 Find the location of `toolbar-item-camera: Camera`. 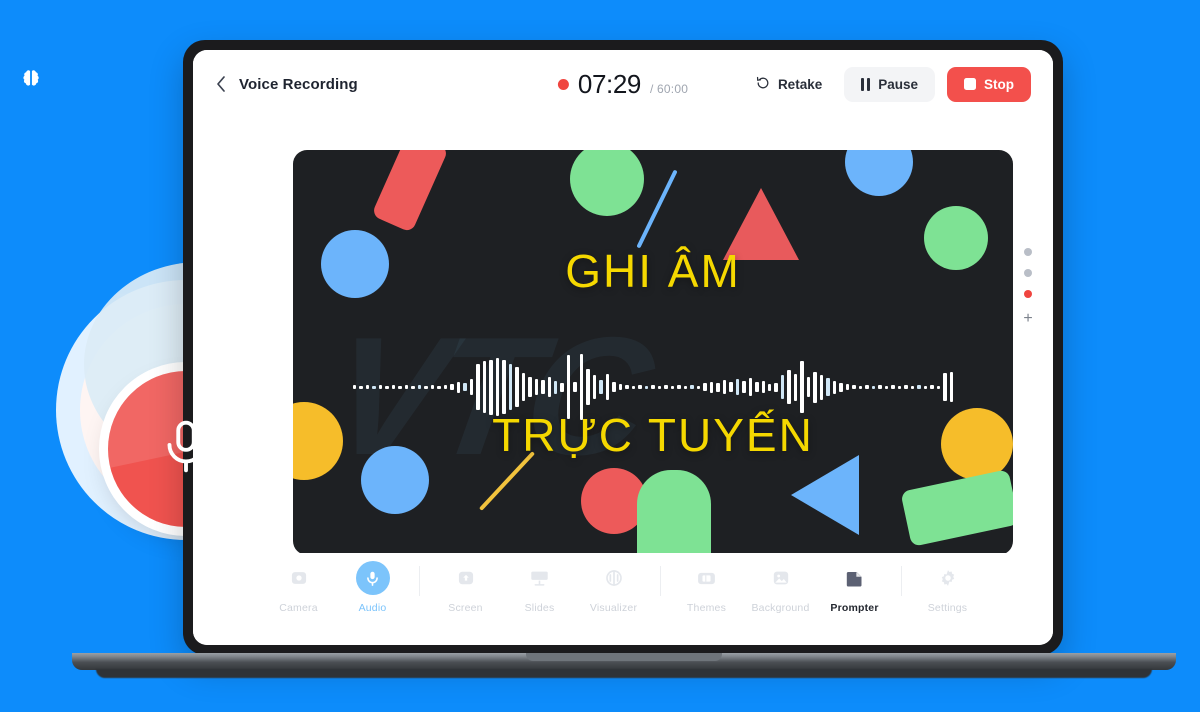

toolbar-item-camera: Camera is located at coordinates (299, 587).